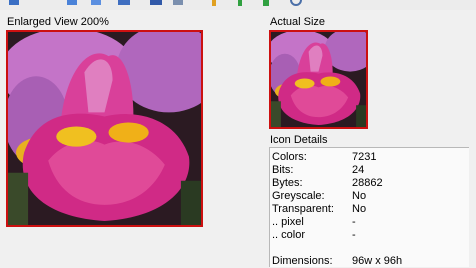 This screenshot has height=268, width=476. Describe the element at coordinates (287, 183) in the screenshot. I see `detail-label: Bytes:` at that location.